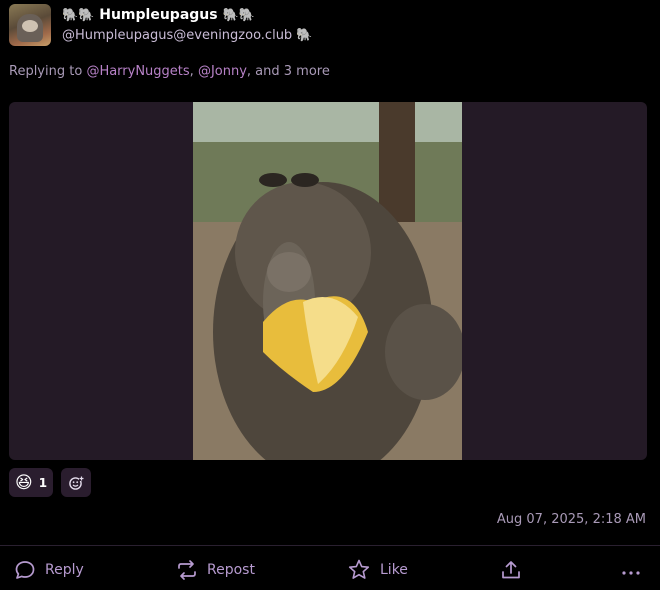 This screenshot has width=660, height=590. I want to click on elephant-emoji: 🐘, so click(304, 35).